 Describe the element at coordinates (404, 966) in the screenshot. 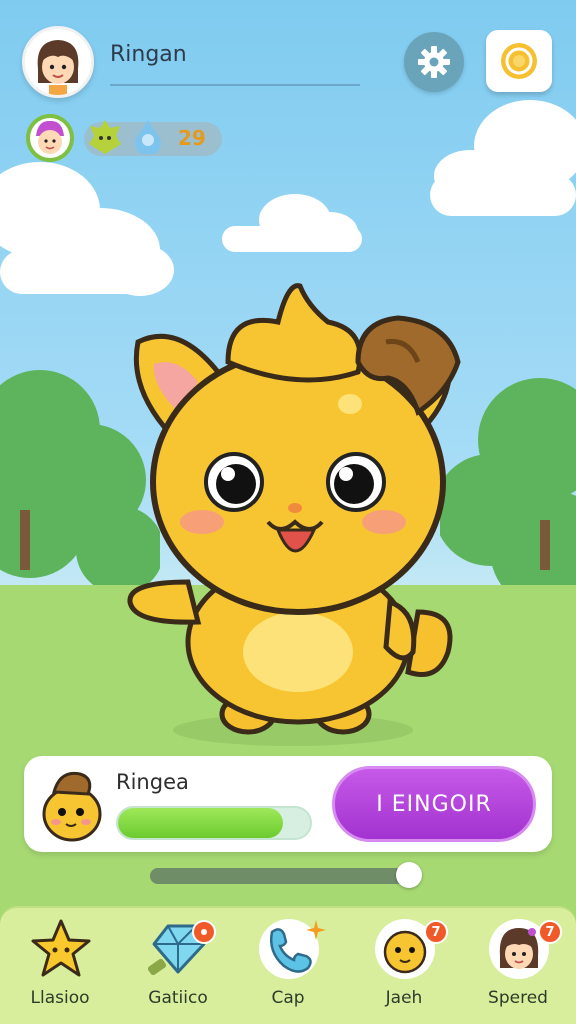

I see `nav-item-jaeh: 7 Jaeh` at that location.